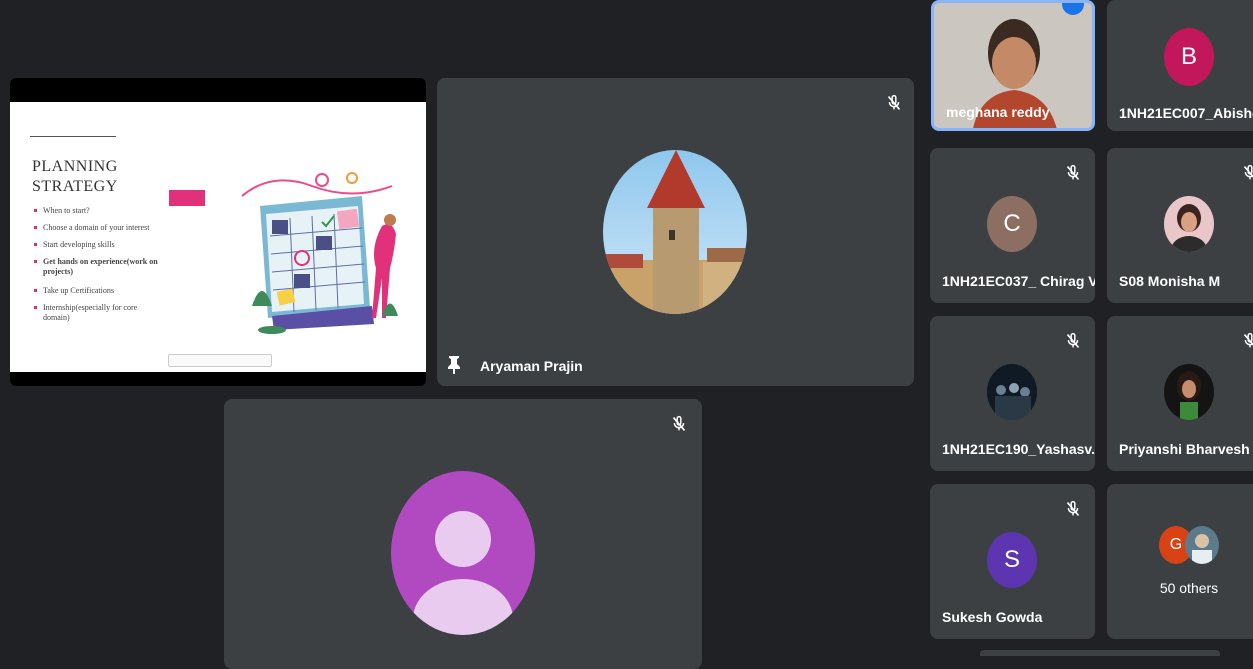 The image size is (1253, 669). What do you see at coordinates (1100, 653) in the screenshot?
I see `bottom-strip` at bounding box center [1100, 653].